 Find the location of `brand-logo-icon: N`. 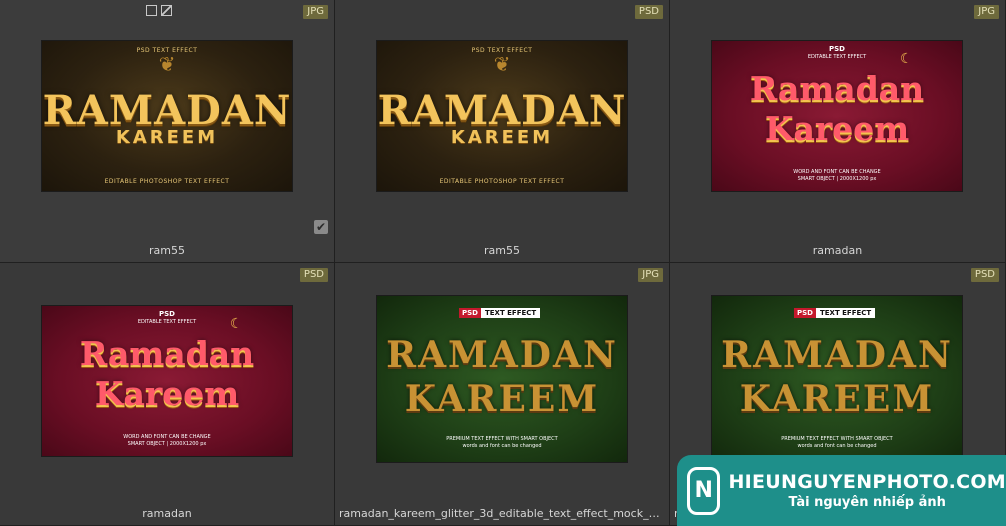

brand-logo-icon: N is located at coordinates (704, 490).